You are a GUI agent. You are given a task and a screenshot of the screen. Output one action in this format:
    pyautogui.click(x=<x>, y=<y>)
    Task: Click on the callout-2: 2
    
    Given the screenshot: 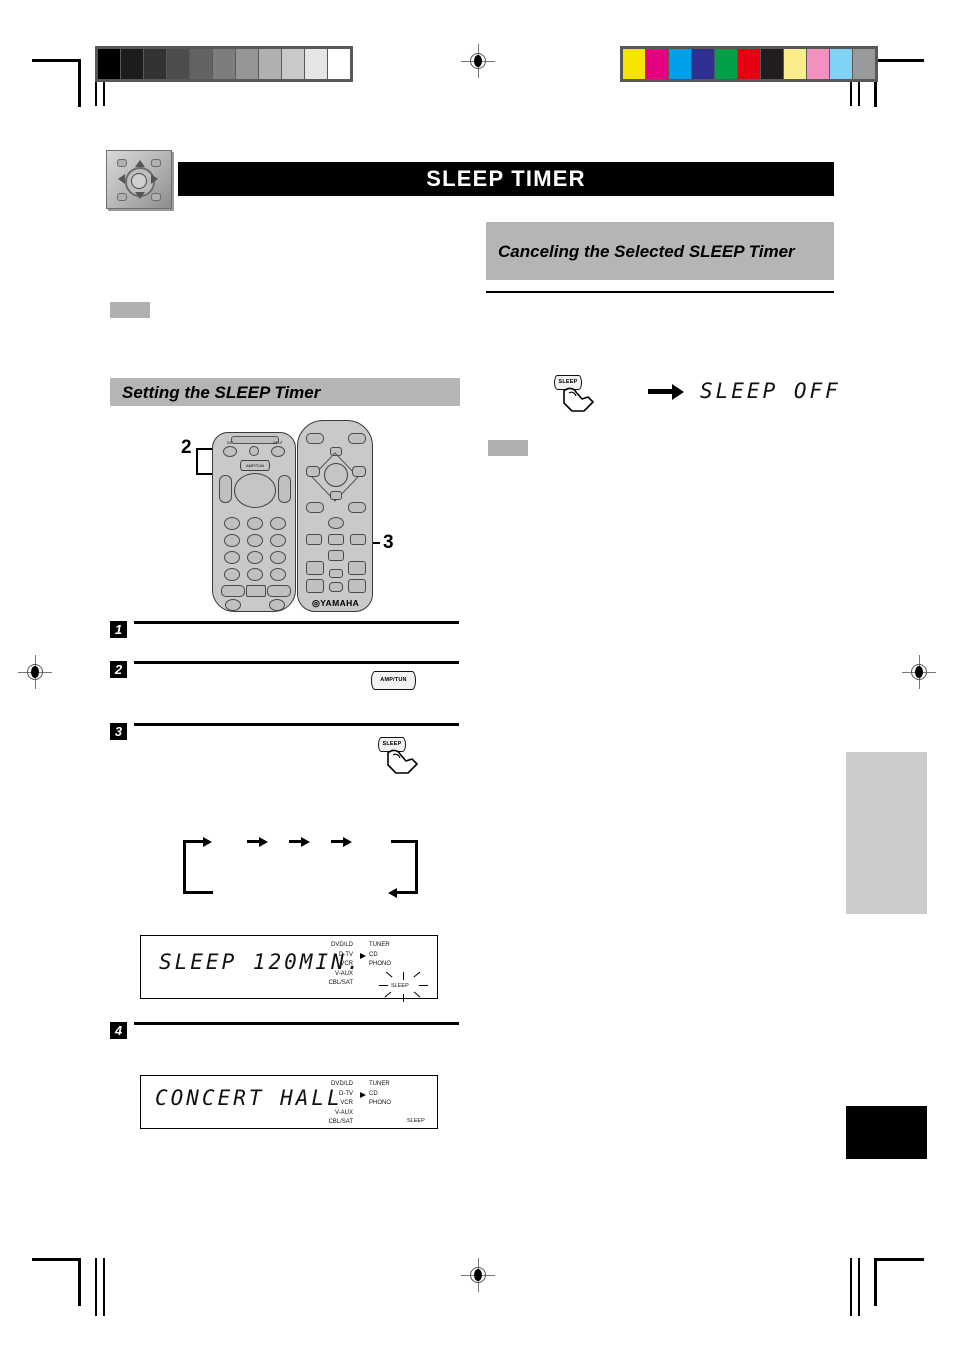 What is the action you would take?
    pyautogui.click(x=186, y=447)
    